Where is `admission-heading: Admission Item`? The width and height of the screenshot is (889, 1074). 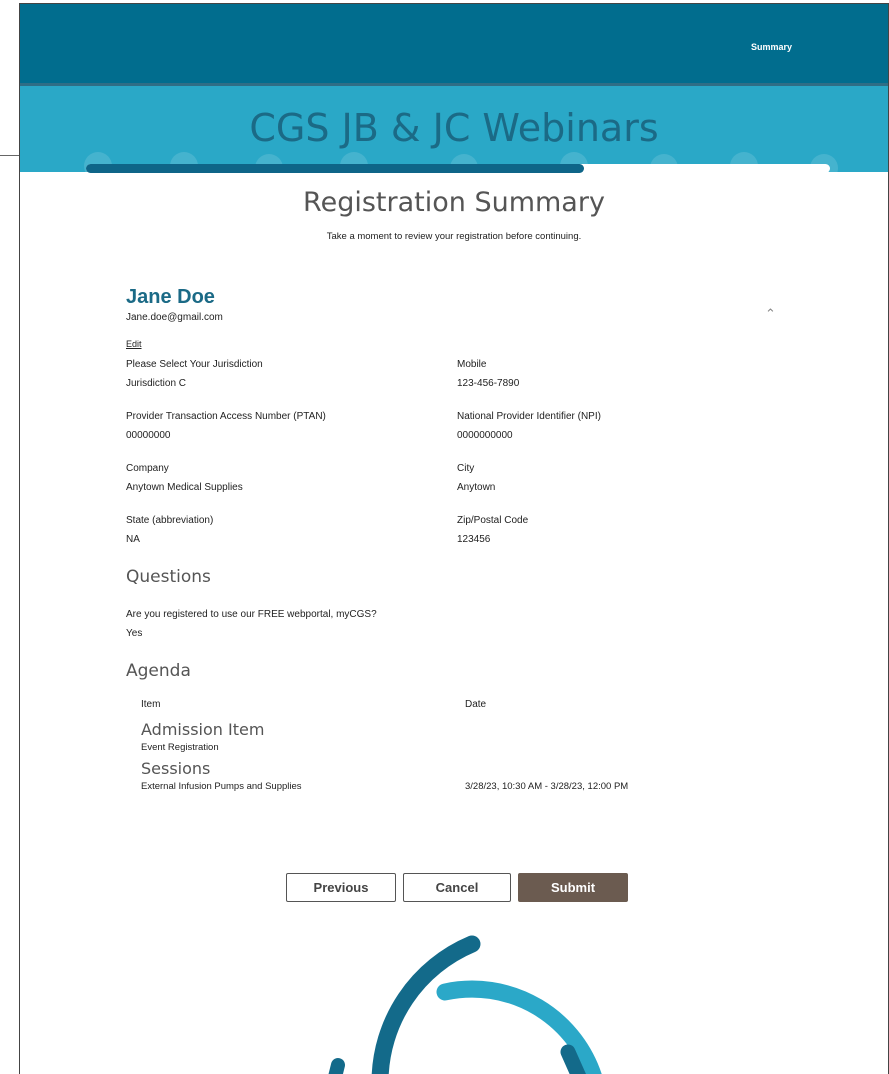
admission-heading: Admission Item is located at coordinates (203, 729).